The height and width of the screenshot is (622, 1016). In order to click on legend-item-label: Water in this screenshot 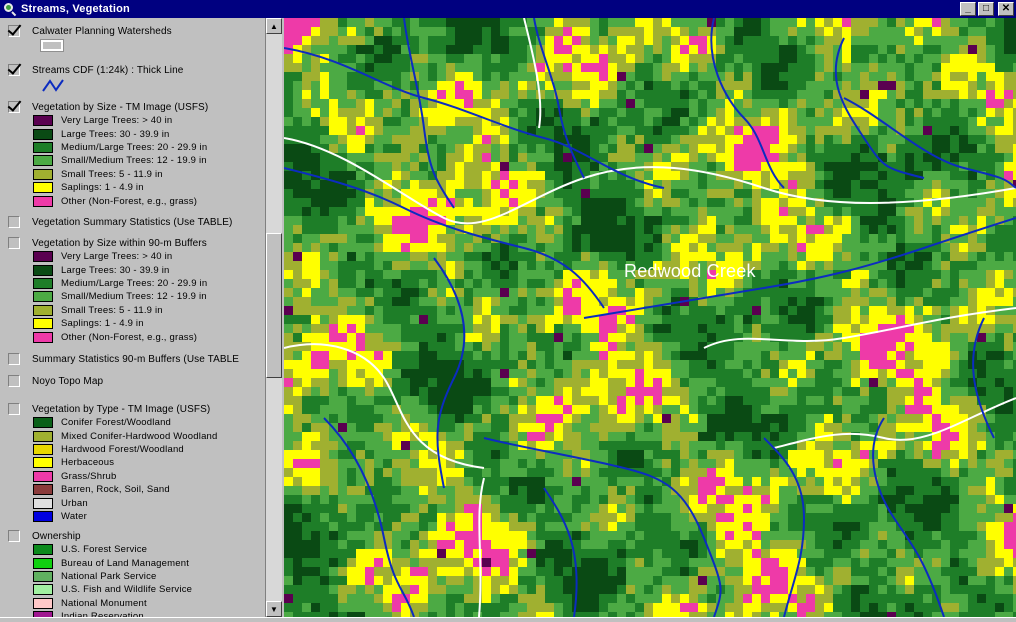, I will do `click(74, 516)`.